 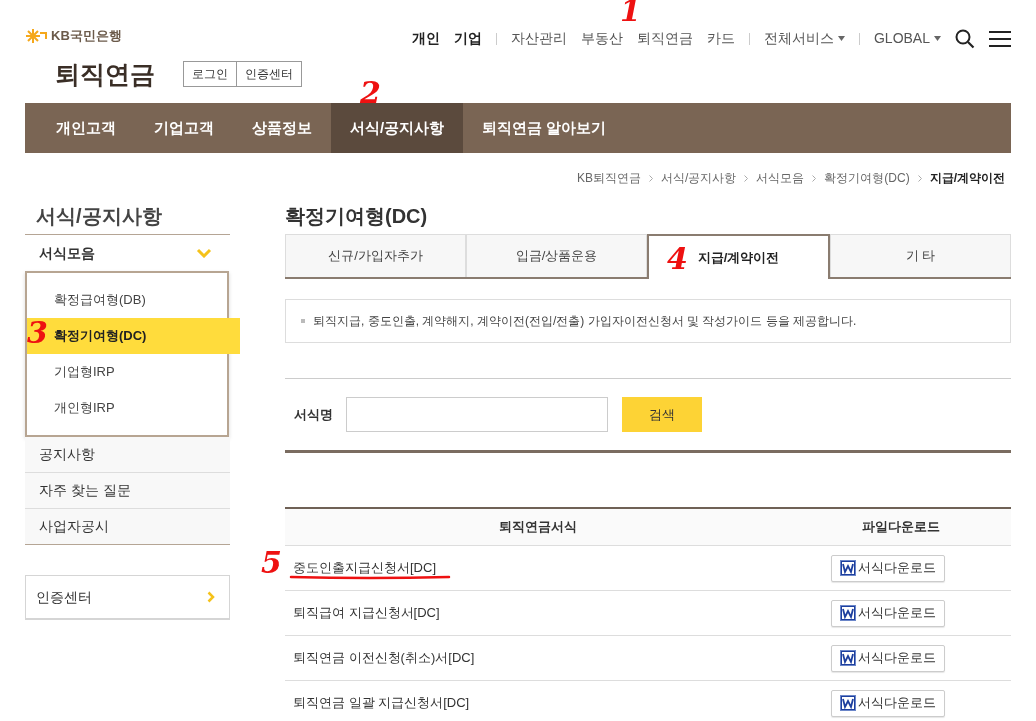 I want to click on sidebar-menu-item: 서식모음, so click(x=127, y=253).